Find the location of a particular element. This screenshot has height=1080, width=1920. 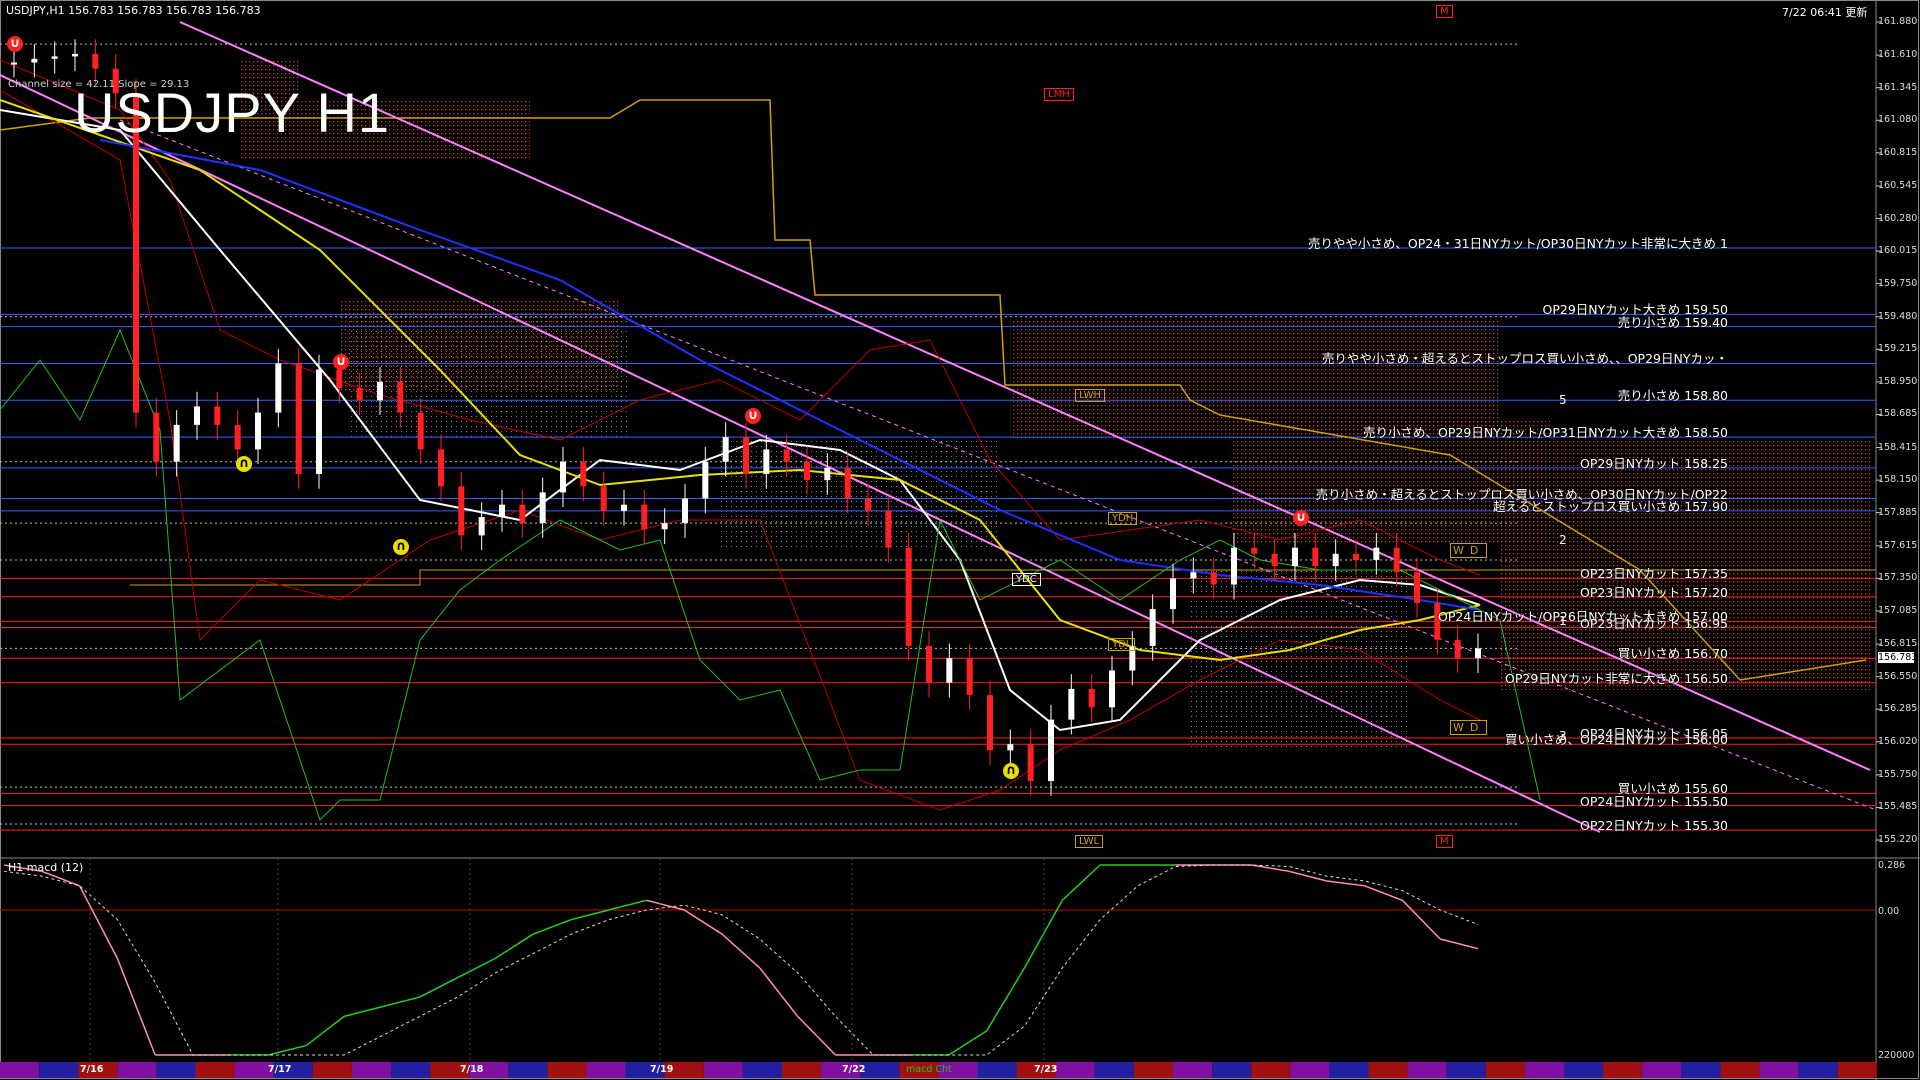

level-tag-m: M is located at coordinates (1444, 841).